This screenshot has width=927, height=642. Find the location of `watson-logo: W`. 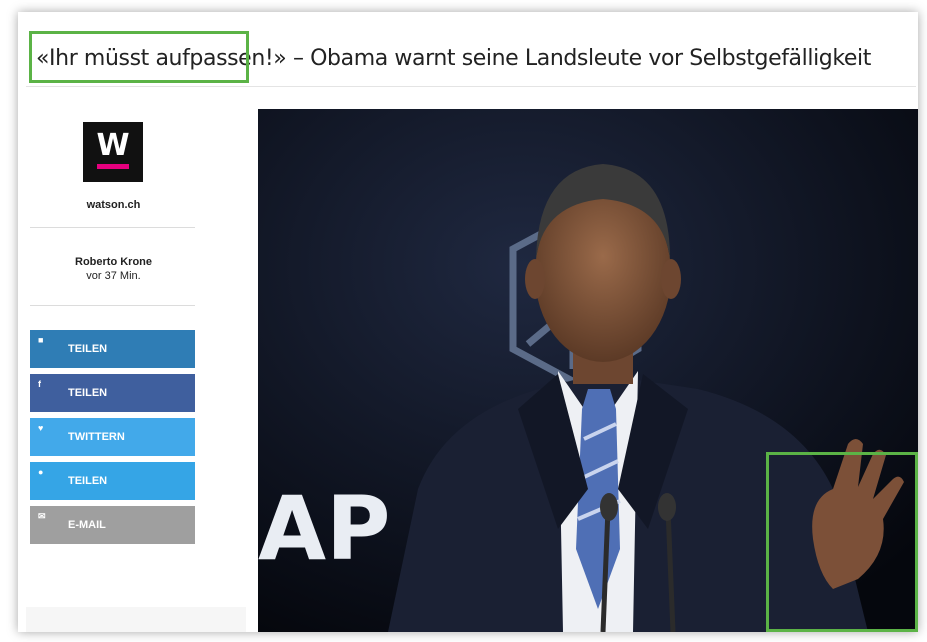

watson-logo: W is located at coordinates (113, 152).